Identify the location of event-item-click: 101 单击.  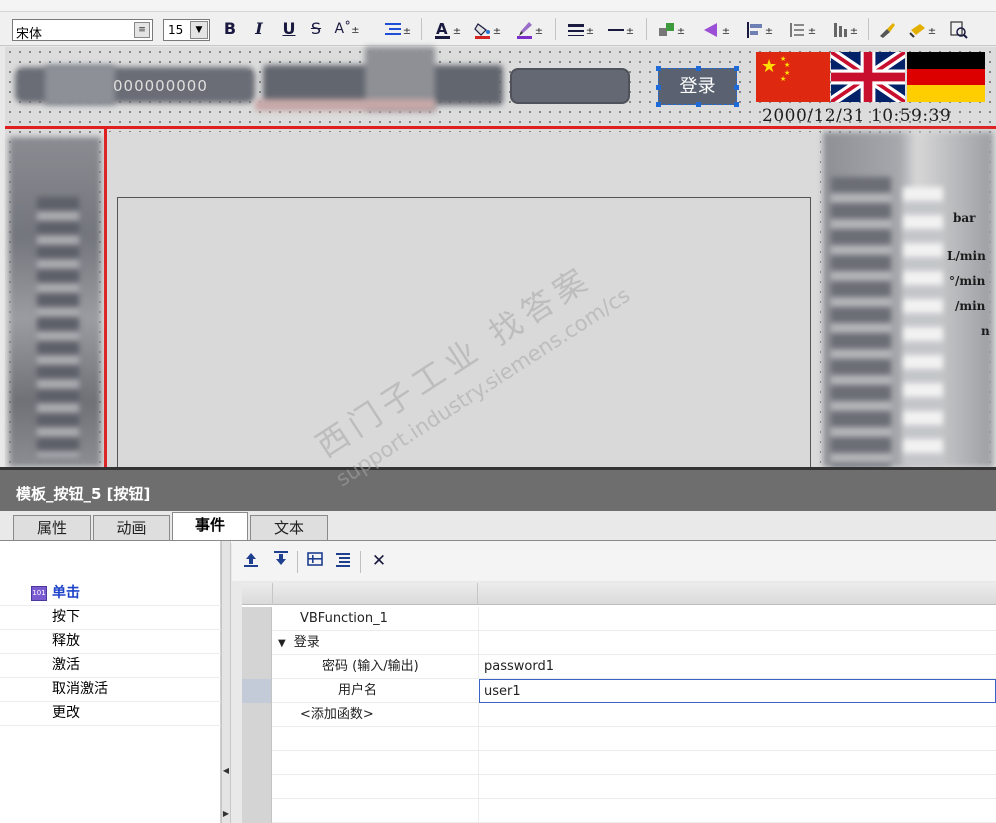
(110, 594).